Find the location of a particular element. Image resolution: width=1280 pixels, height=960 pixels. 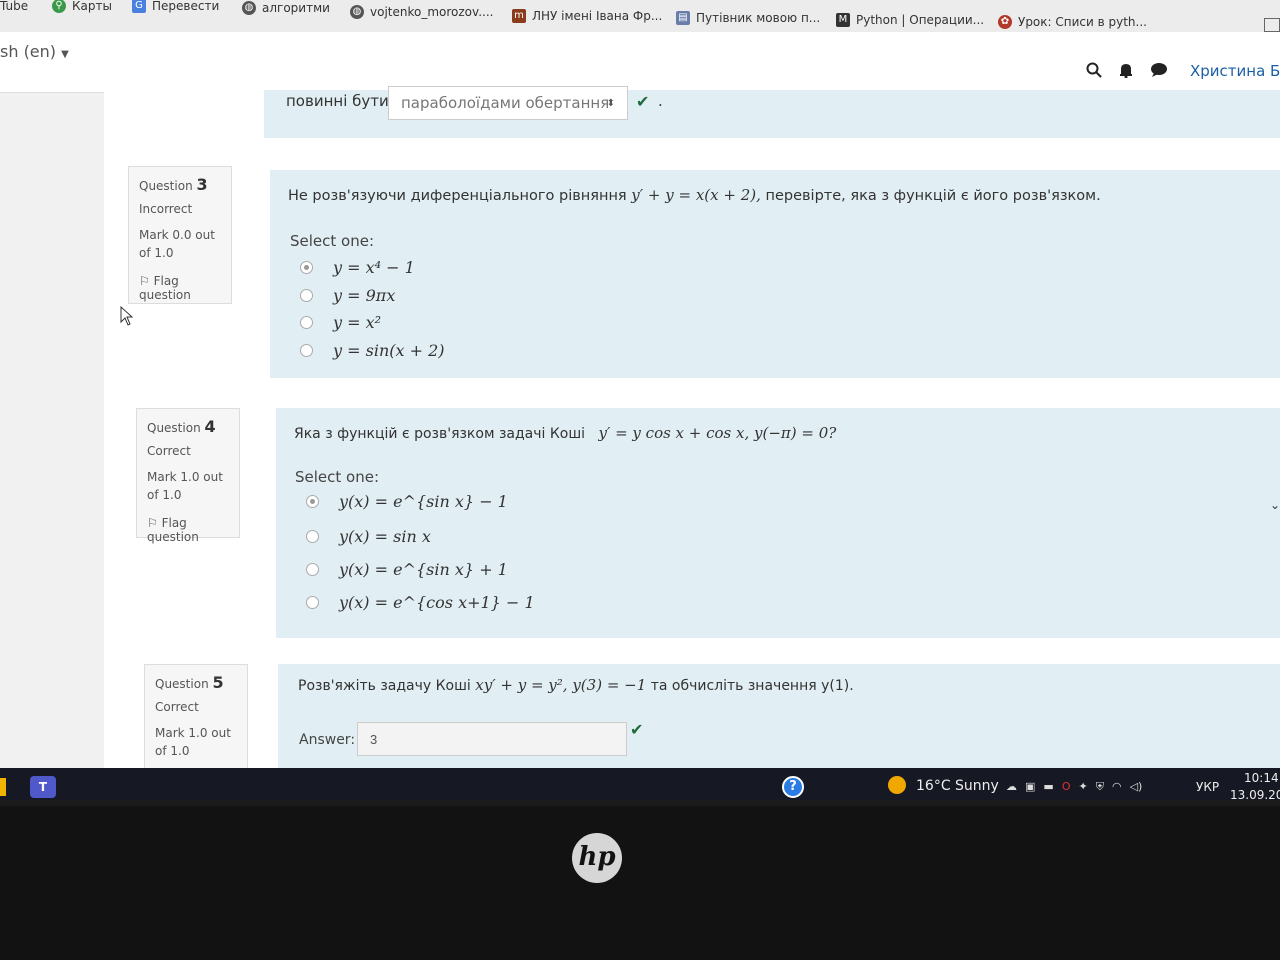

answer-input is located at coordinates (492, 739).